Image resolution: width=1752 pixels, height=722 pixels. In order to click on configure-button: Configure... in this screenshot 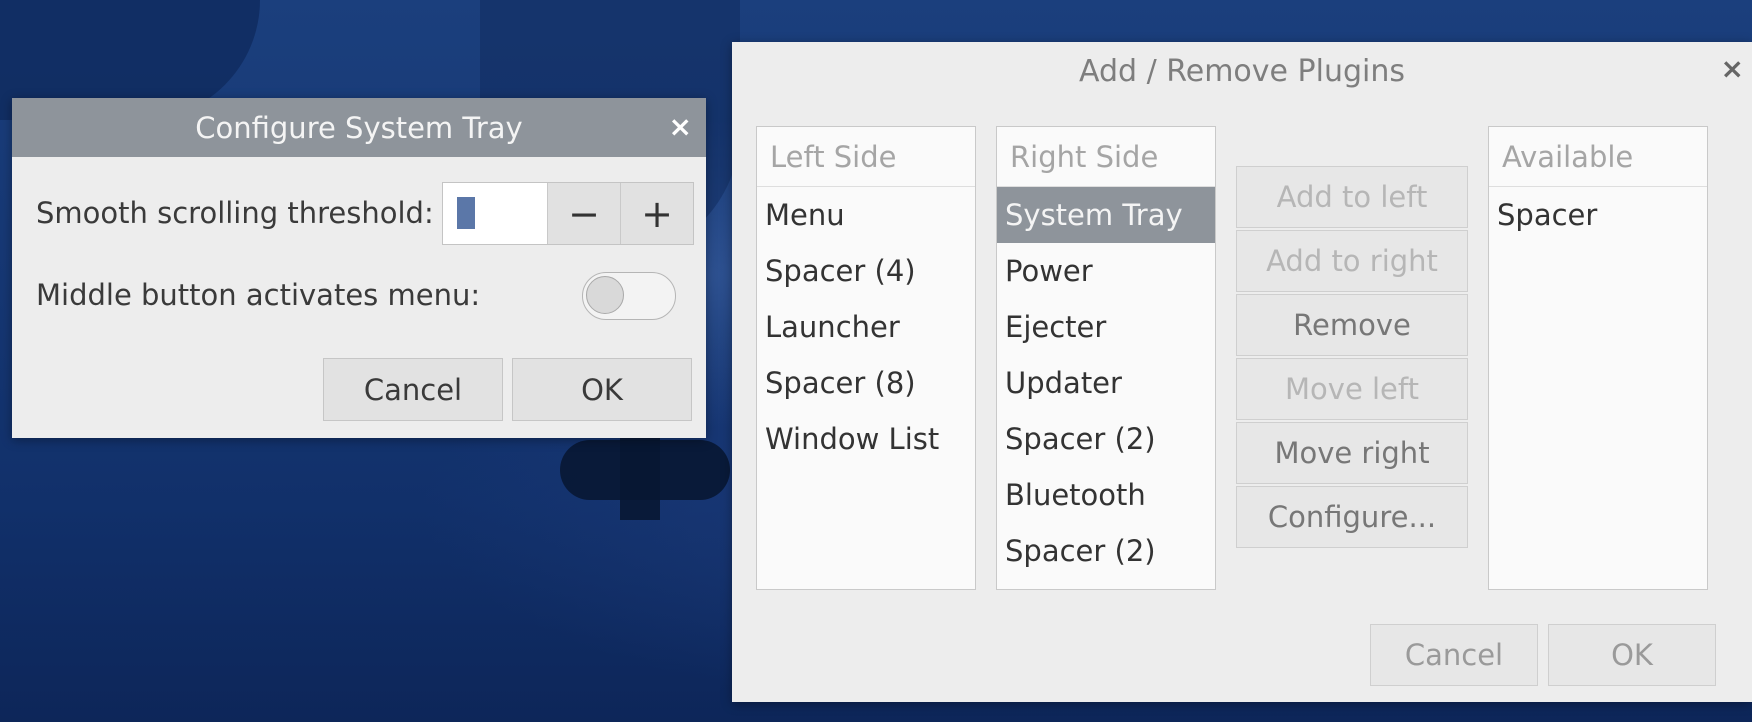, I will do `click(1352, 517)`.